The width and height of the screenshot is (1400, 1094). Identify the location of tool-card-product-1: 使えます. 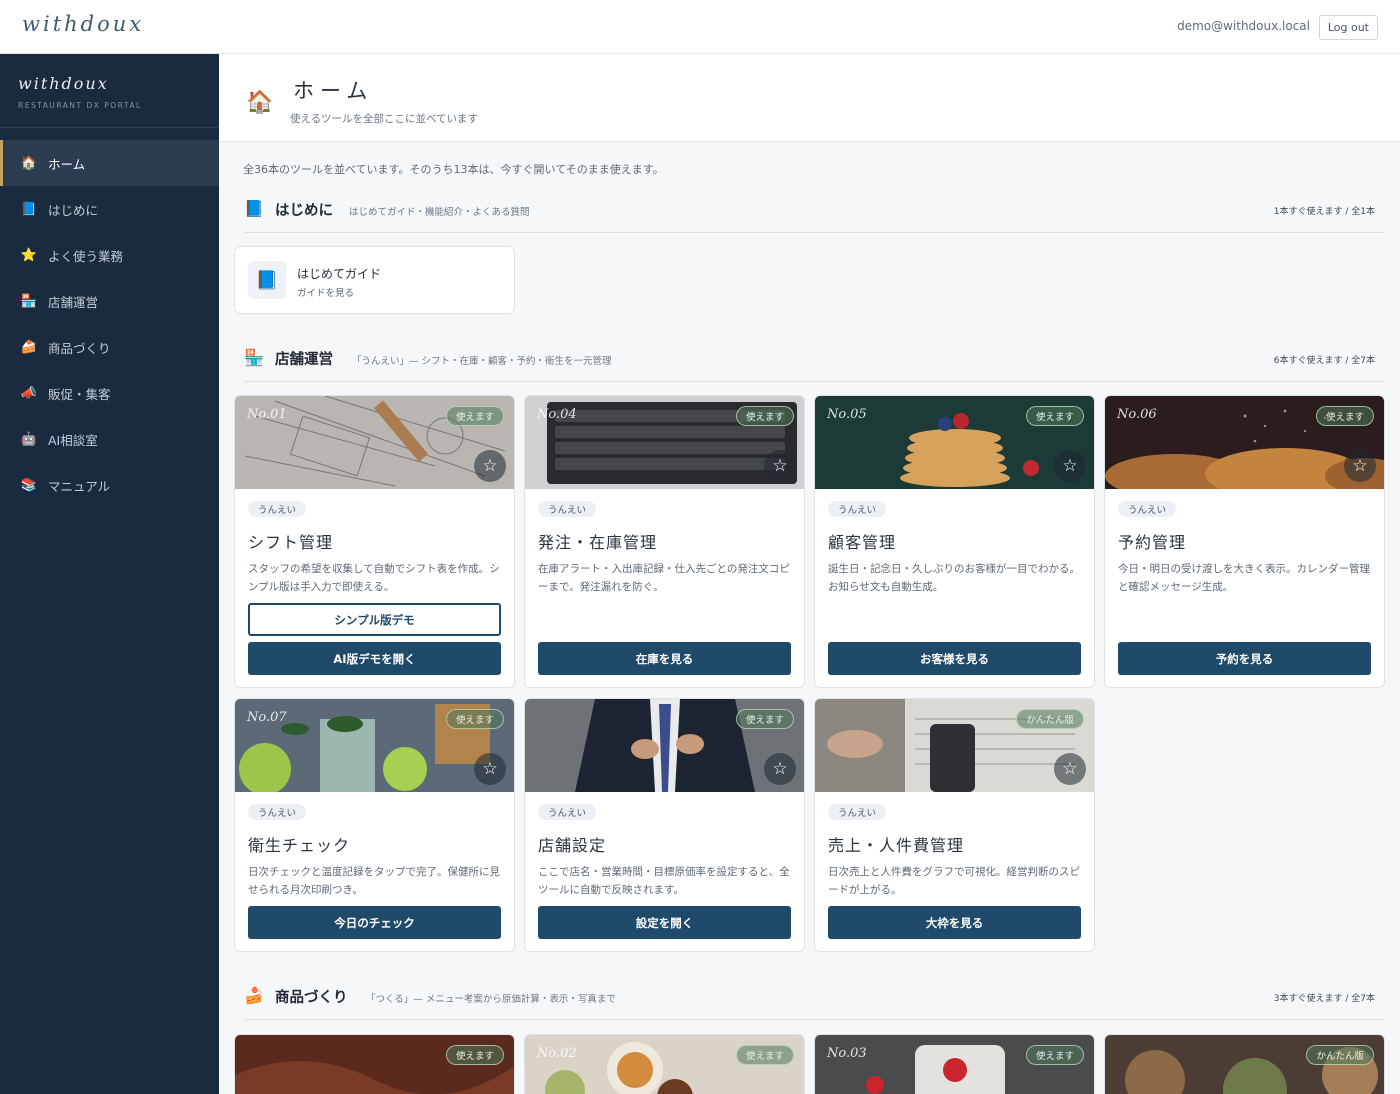
(374, 1064).